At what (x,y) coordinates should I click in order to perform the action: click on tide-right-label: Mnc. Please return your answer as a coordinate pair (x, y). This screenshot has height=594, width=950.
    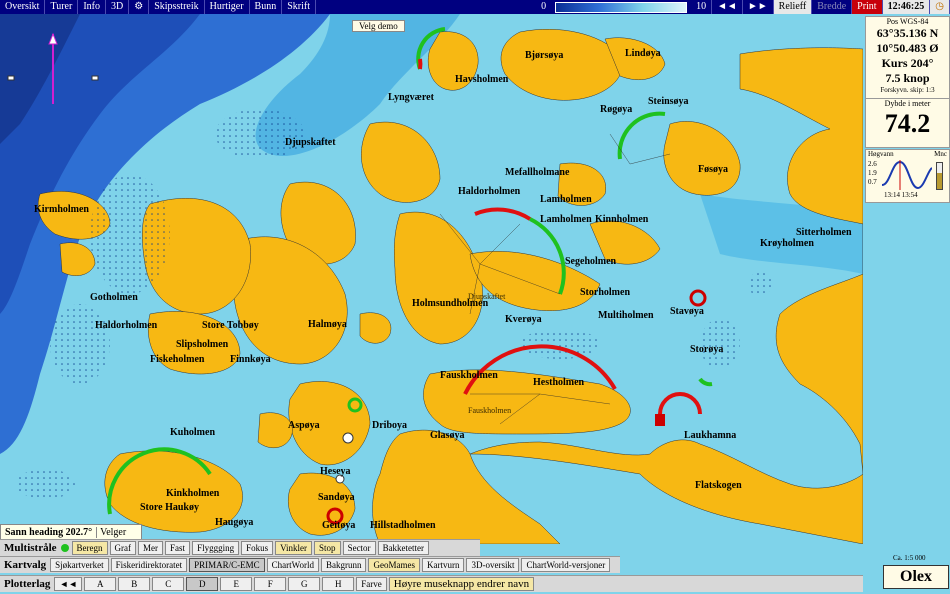
    Looking at the image, I should click on (940, 154).